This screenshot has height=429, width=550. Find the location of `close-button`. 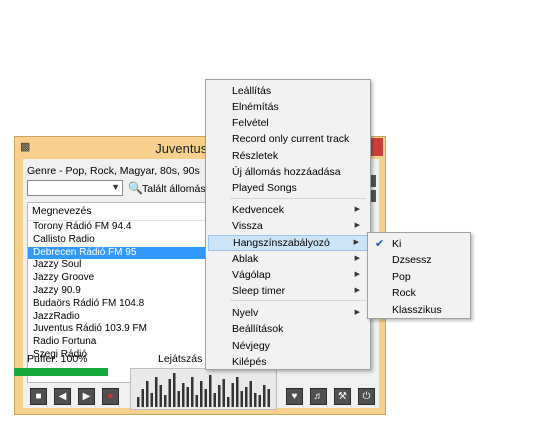

close-button is located at coordinates (376, 147).